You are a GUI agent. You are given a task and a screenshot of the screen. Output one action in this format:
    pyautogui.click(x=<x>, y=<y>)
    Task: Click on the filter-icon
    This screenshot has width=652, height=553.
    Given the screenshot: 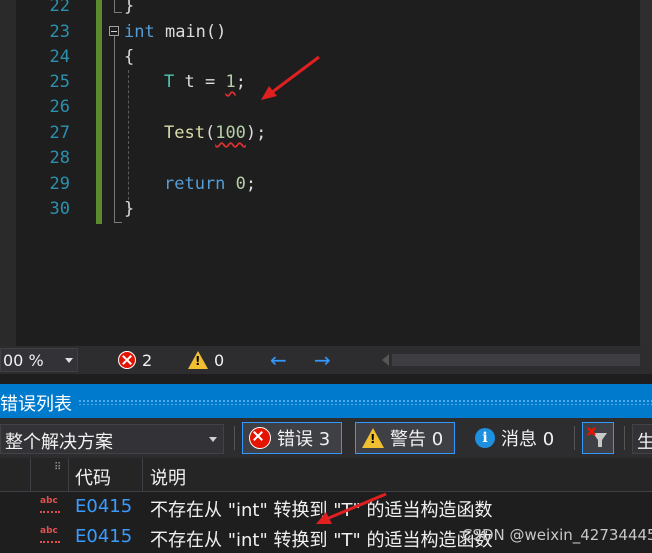 What is the action you would take?
    pyautogui.click(x=597, y=437)
    